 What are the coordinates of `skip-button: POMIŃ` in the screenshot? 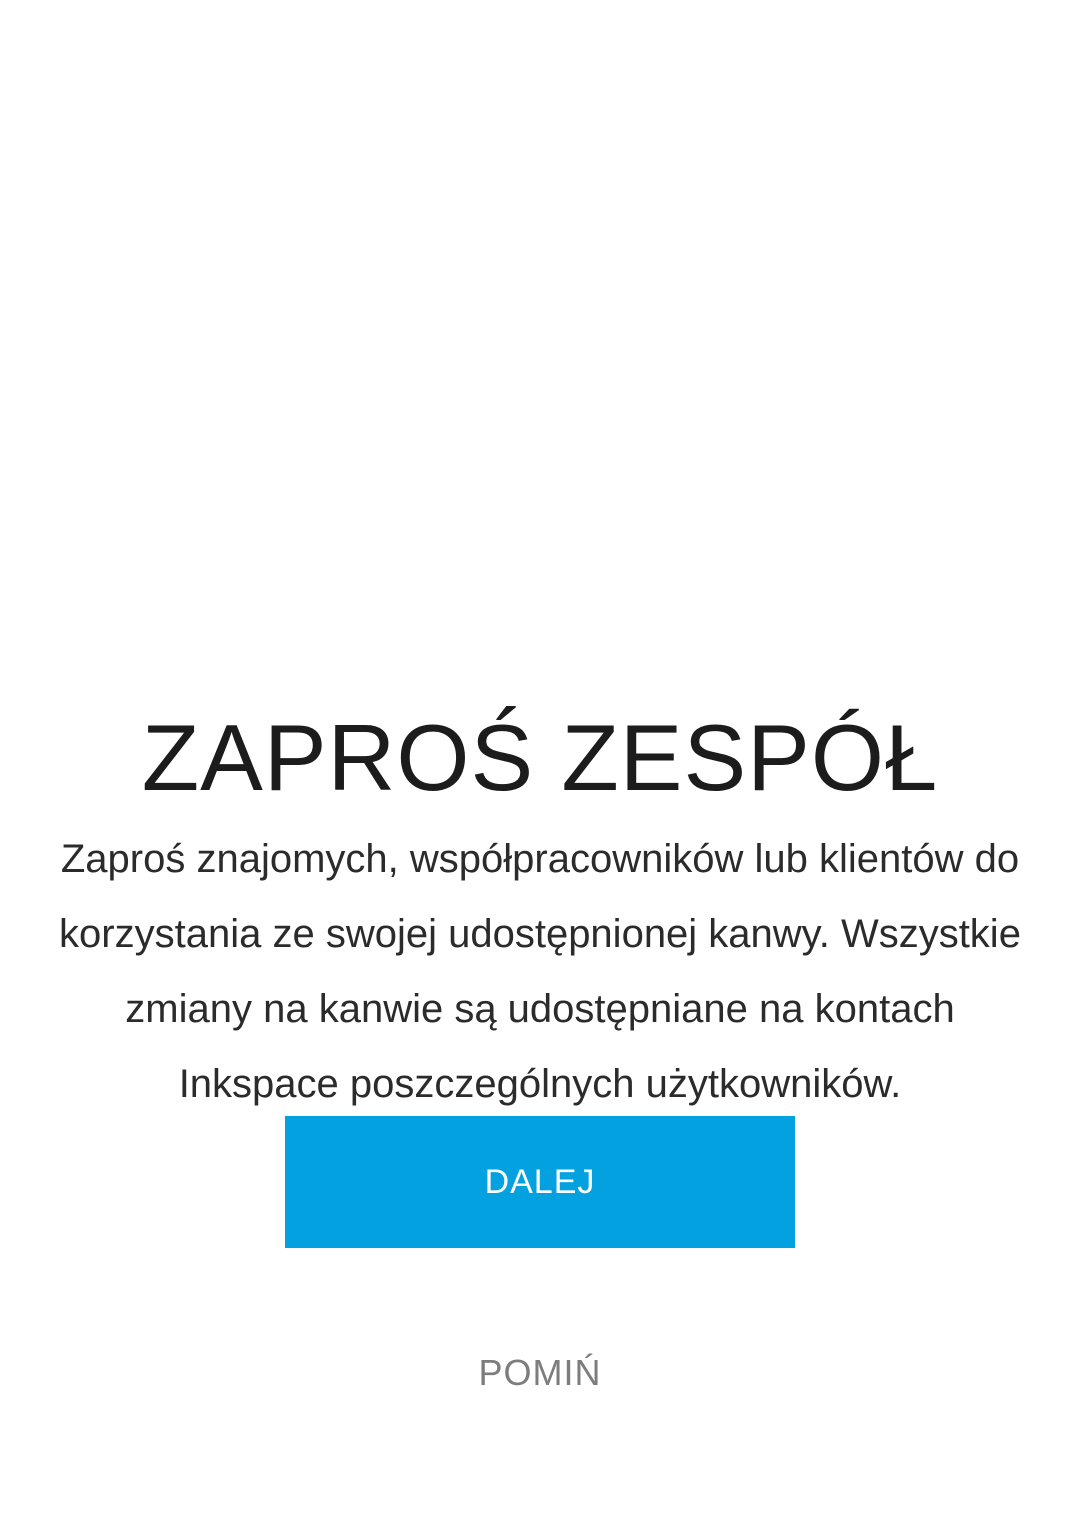 It's located at (540, 1373).